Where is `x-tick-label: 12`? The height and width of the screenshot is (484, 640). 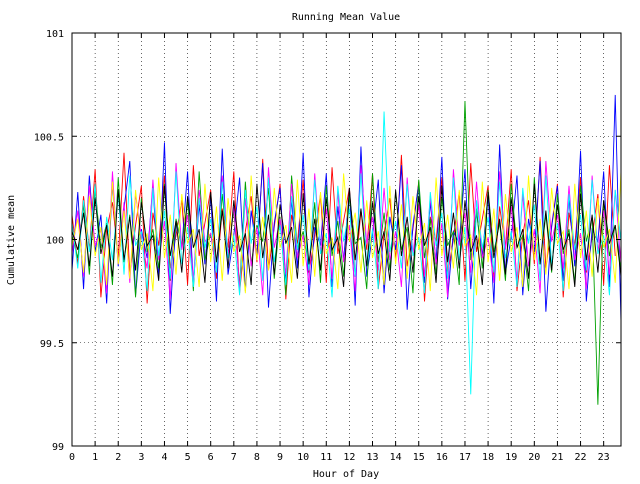 x-tick-label: 12 is located at coordinates (349, 457).